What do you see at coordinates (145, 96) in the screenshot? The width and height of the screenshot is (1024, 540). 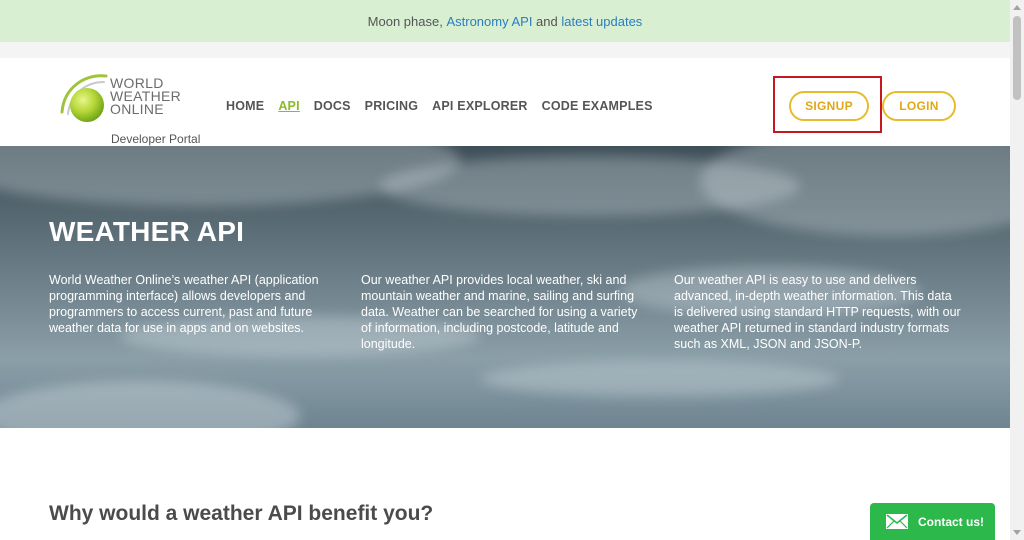 I see `logo-wordmark: WORLD WEATHER ONLINE` at bounding box center [145, 96].